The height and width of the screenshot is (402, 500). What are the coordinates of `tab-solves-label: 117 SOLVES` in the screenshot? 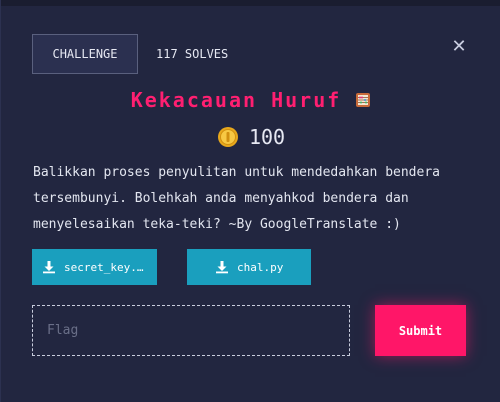 It's located at (192, 54).